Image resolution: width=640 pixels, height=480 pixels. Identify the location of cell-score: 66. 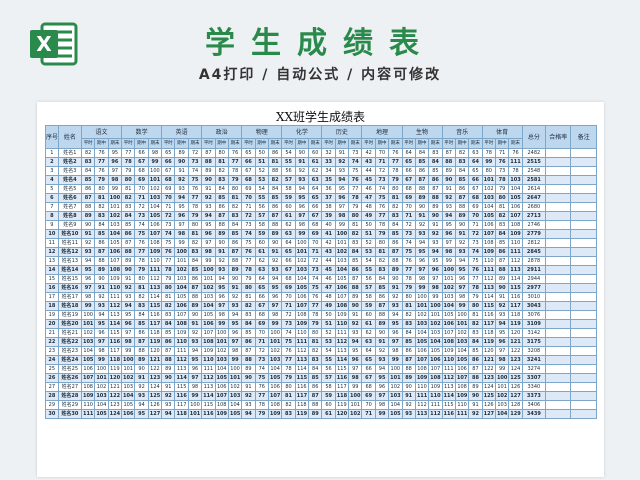
(248, 162).